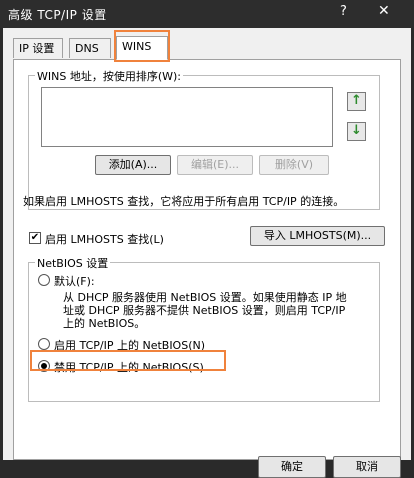 The width and height of the screenshot is (414, 478). I want to click on wins-address-group-label: WINS 地址，按使用排序(W):, so click(109, 76).